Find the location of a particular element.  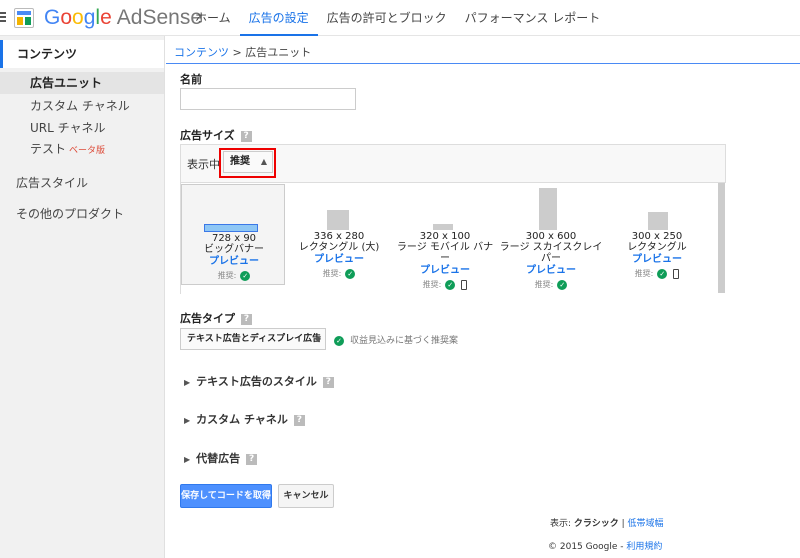

ad-size-label: 広告サイズ? is located at coordinates (216, 135).